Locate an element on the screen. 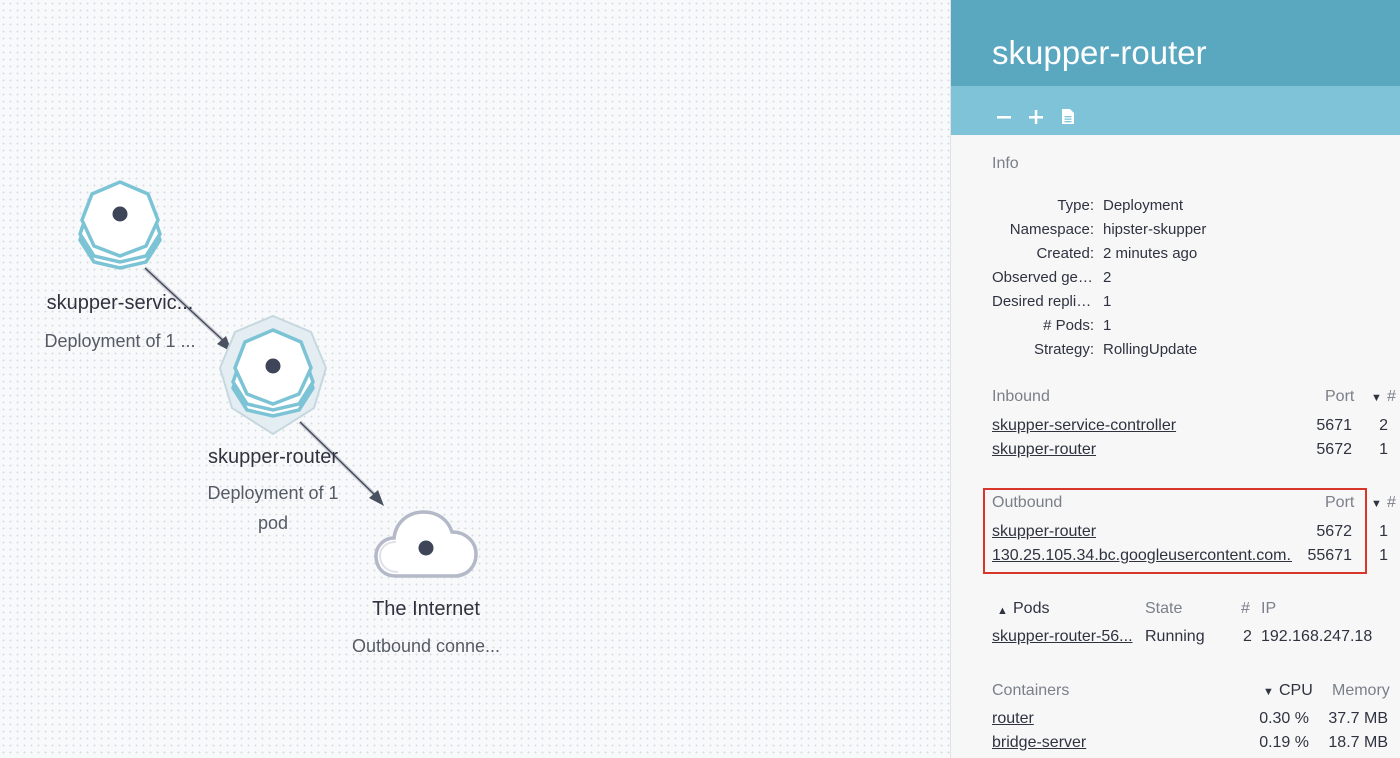 The height and width of the screenshot is (758, 1400). pod-state: Running is located at coordinates (1175, 636).